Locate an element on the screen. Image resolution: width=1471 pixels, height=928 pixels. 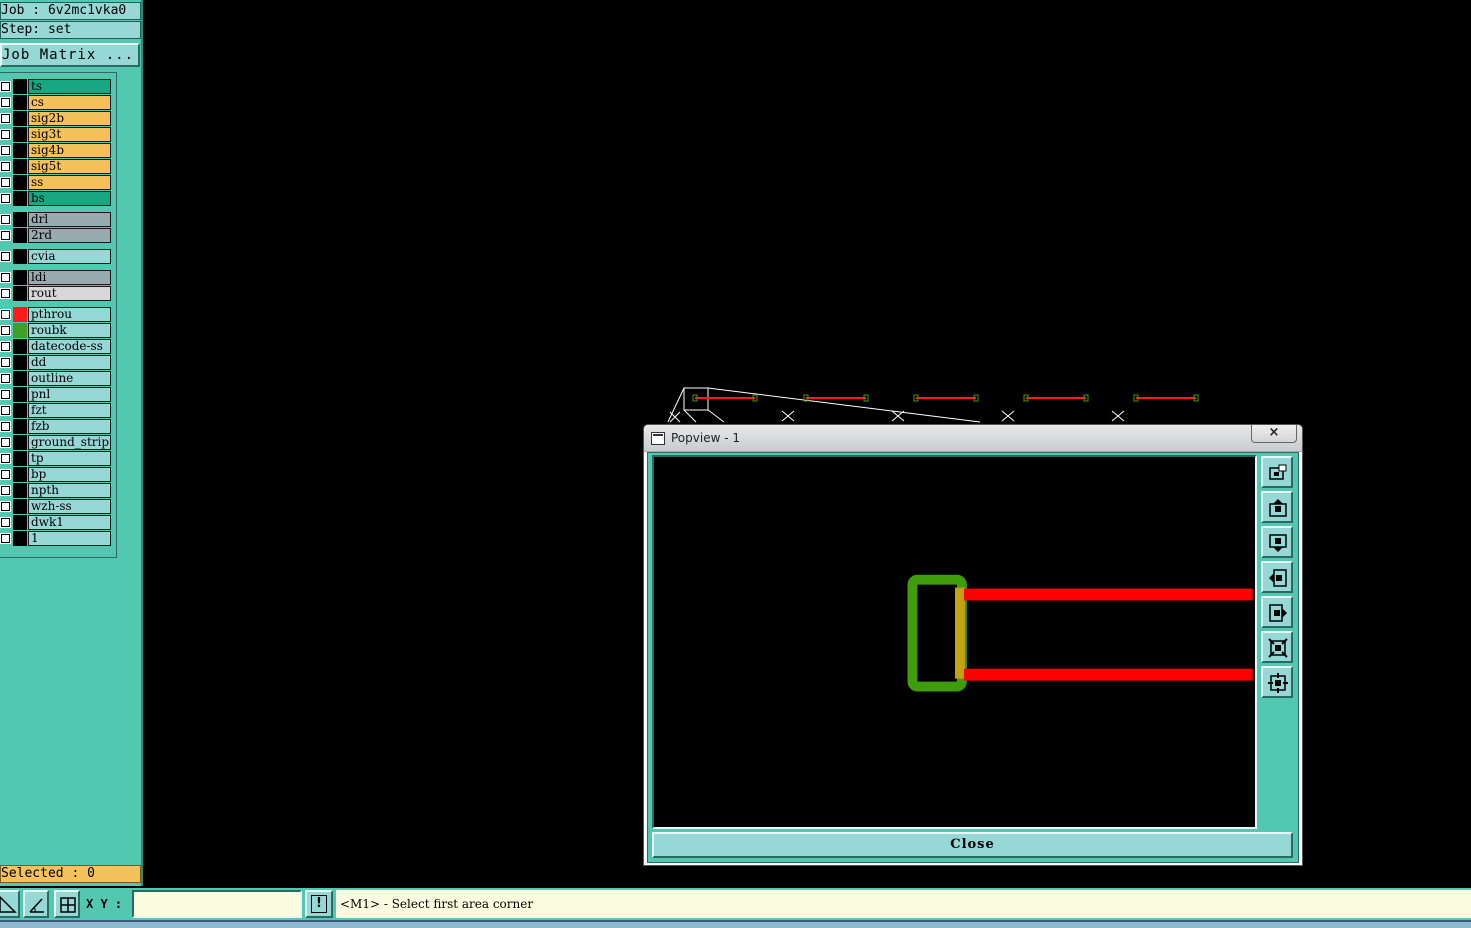
layer-name: fzt is located at coordinates (69, 410).